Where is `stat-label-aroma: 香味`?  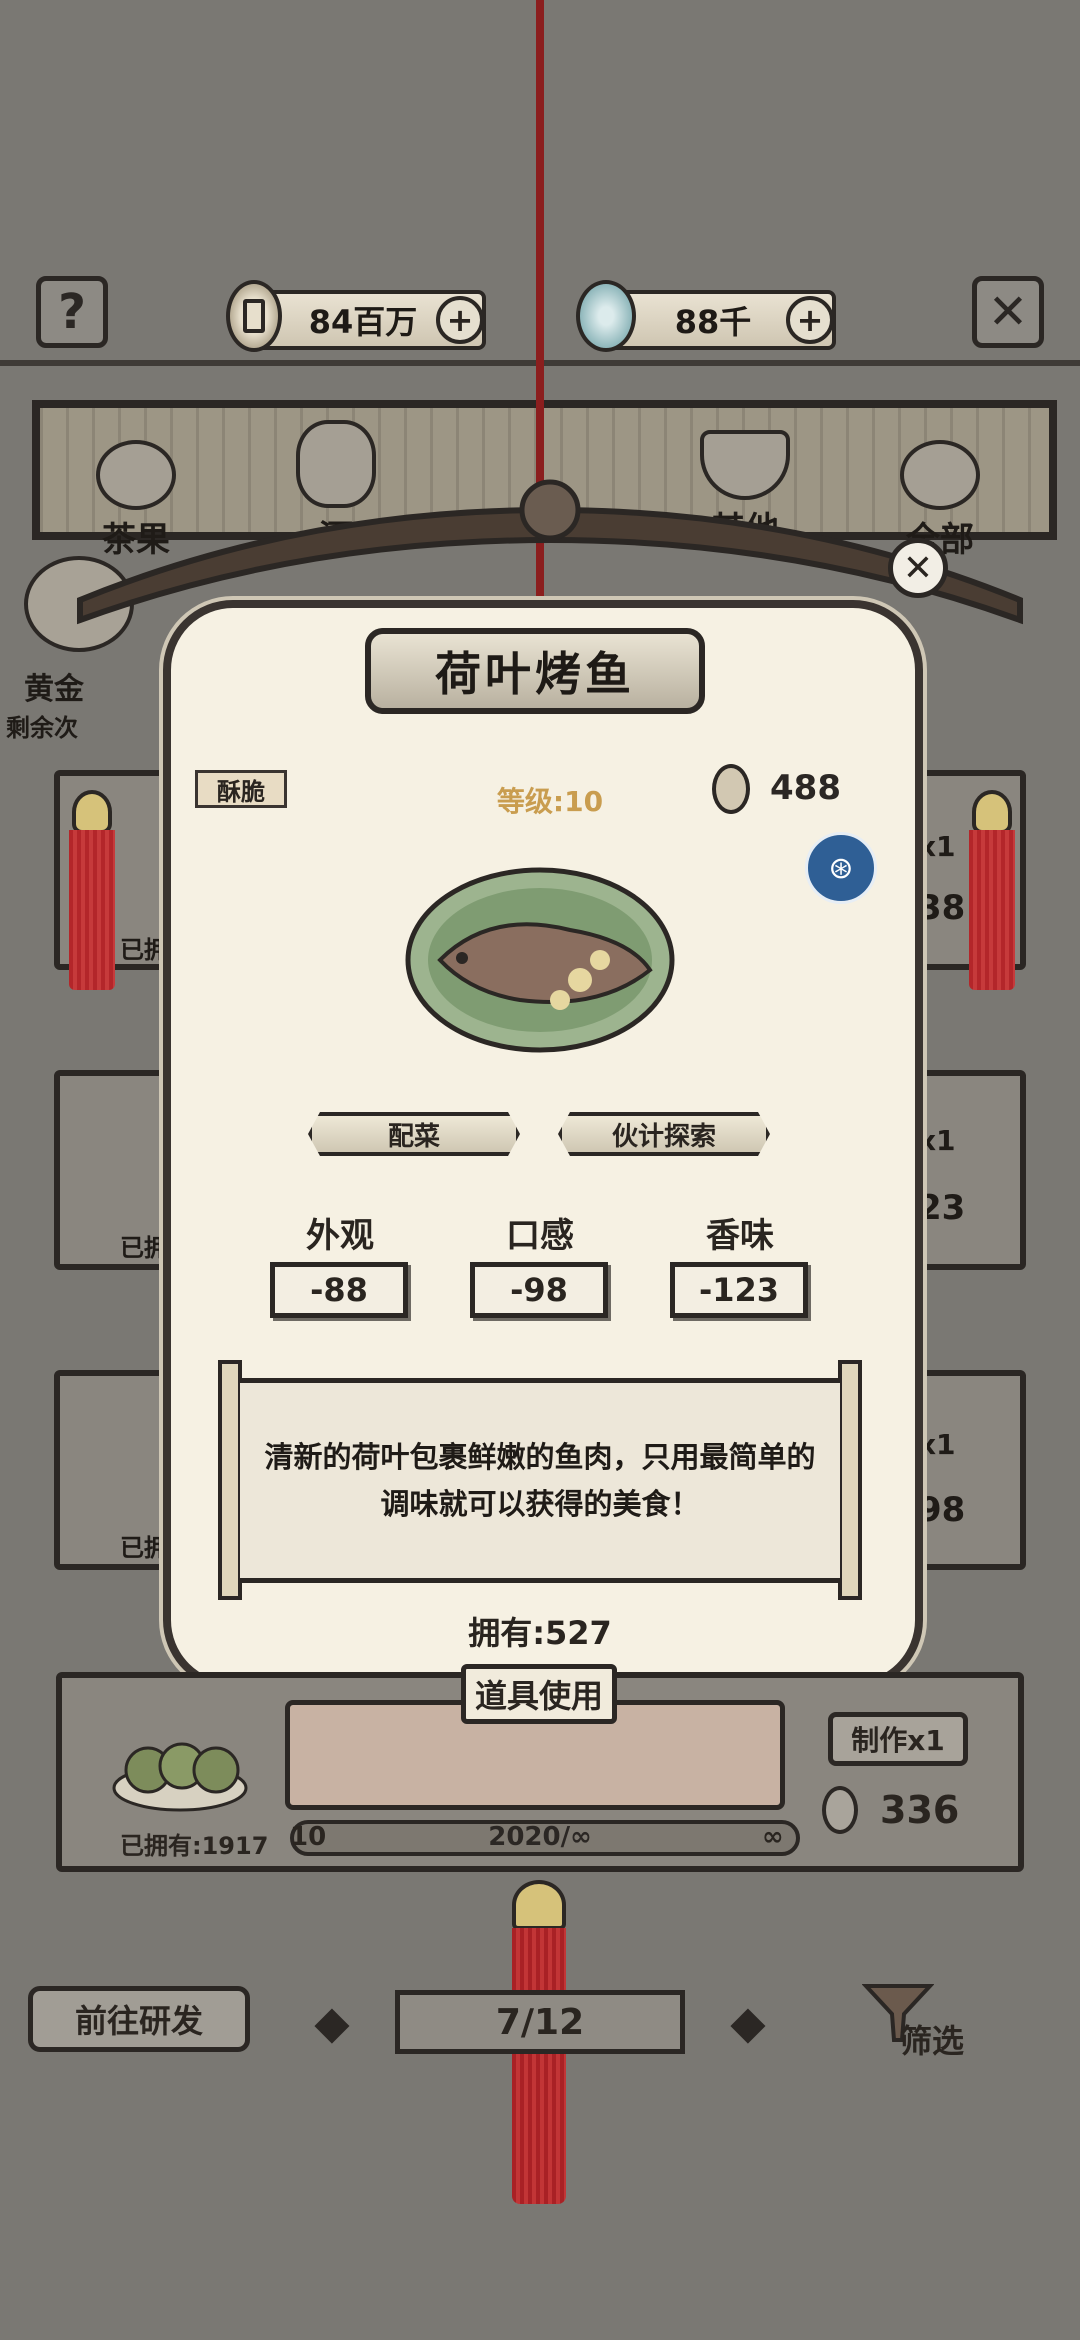 stat-label-aroma: 香味 is located at coordinates (740, 1236).